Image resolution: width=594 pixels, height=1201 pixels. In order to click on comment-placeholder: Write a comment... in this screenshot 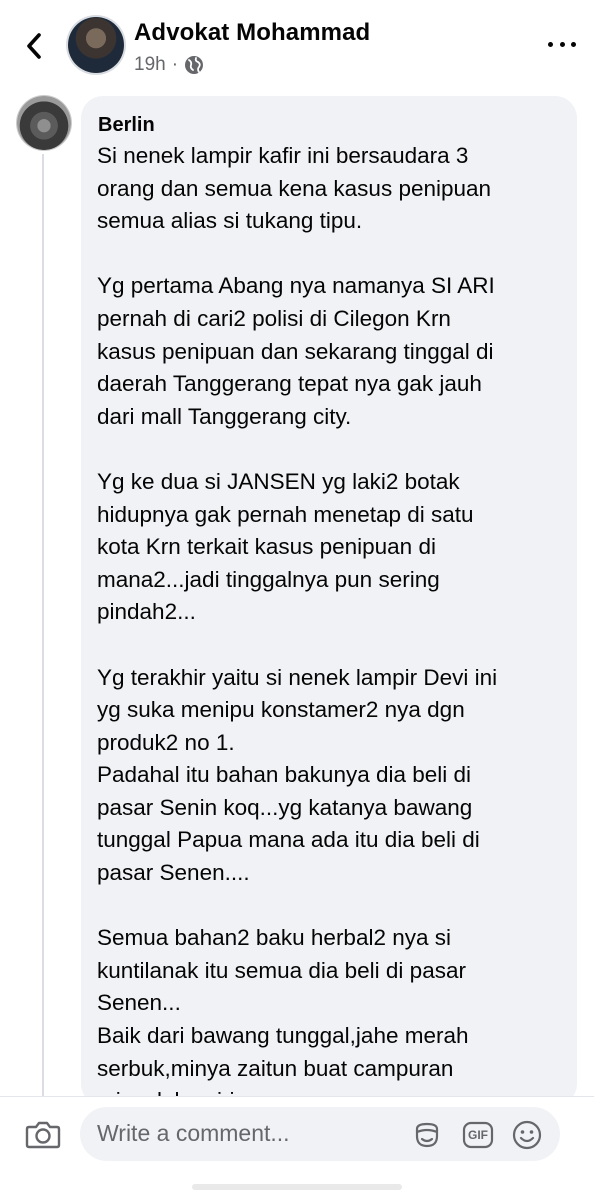, I will do `click(193, 1133)`.